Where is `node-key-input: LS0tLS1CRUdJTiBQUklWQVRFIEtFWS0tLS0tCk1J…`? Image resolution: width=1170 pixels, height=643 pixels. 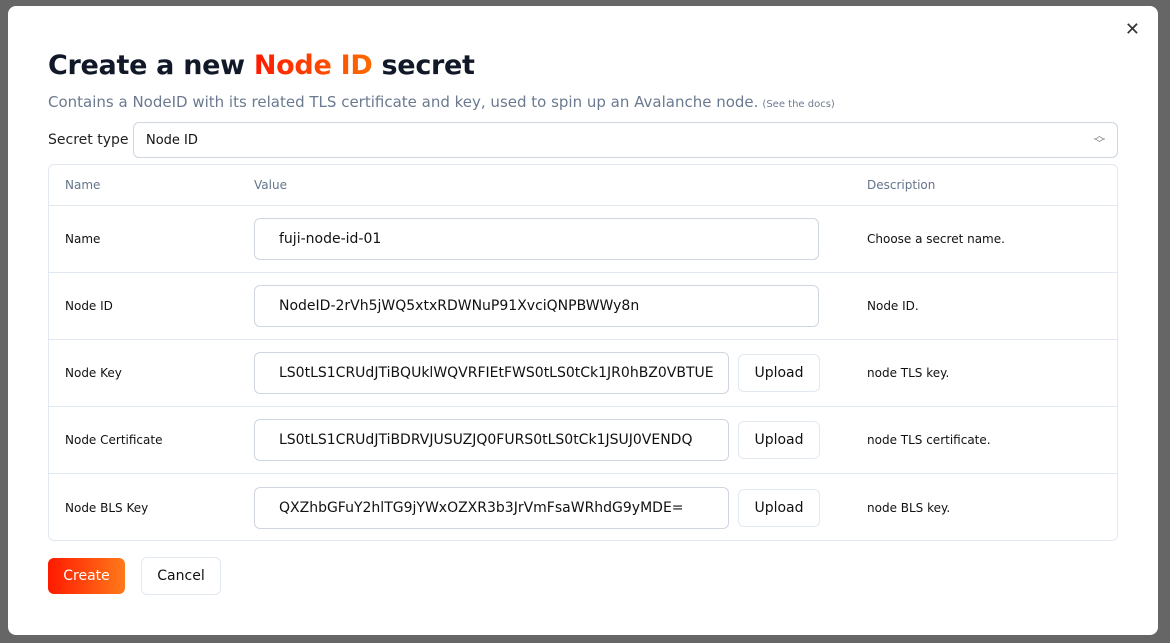 node-key-input: LS0tLS1CRUdJTiBQUklWQVRFIEtFWS0tLS0tCk1J… is located at coordinates (491, 373).